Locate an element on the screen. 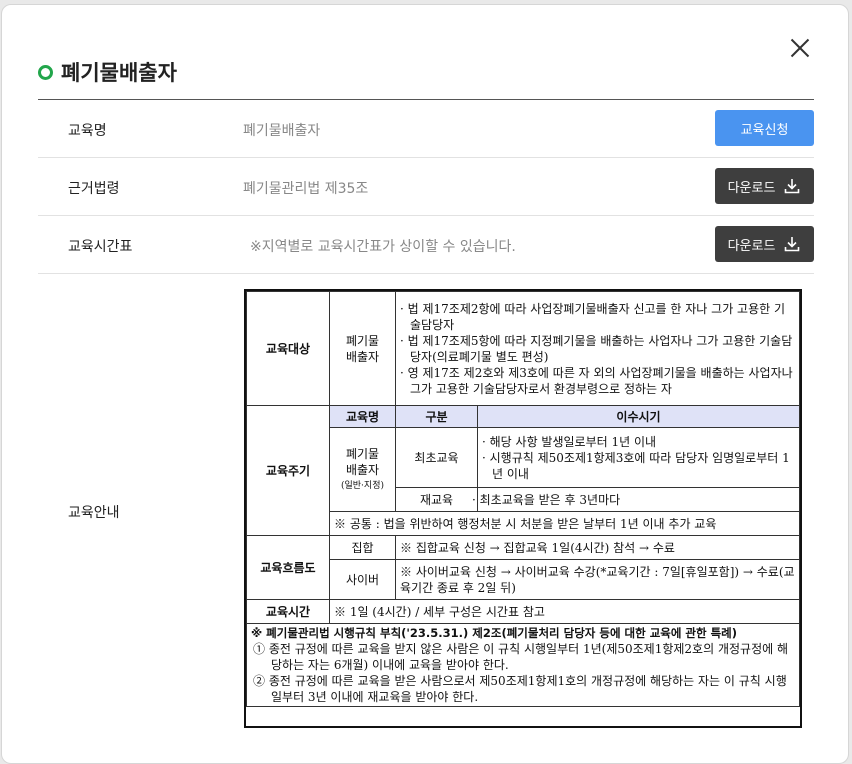 The image size is (852, 764). cycle-re-item: · 최초교육을 받은 후 3년마다 is located at coordinates (636, 499).